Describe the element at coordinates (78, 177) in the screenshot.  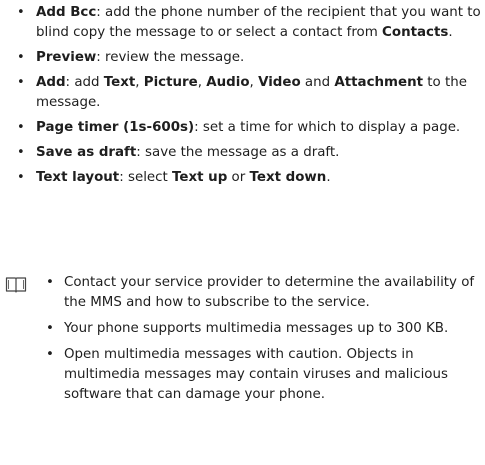
I see `option-term: Text layout` at that location.